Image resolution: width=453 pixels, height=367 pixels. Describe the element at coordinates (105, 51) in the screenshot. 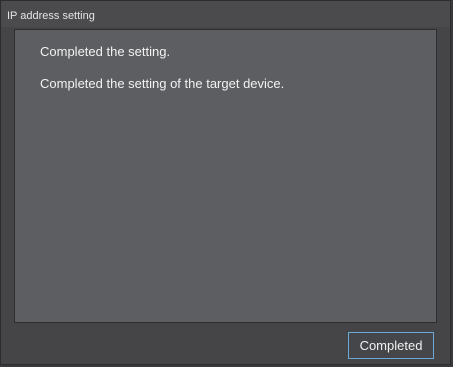

I see `status-message-setting-completed: Completed the setting.` at that location.